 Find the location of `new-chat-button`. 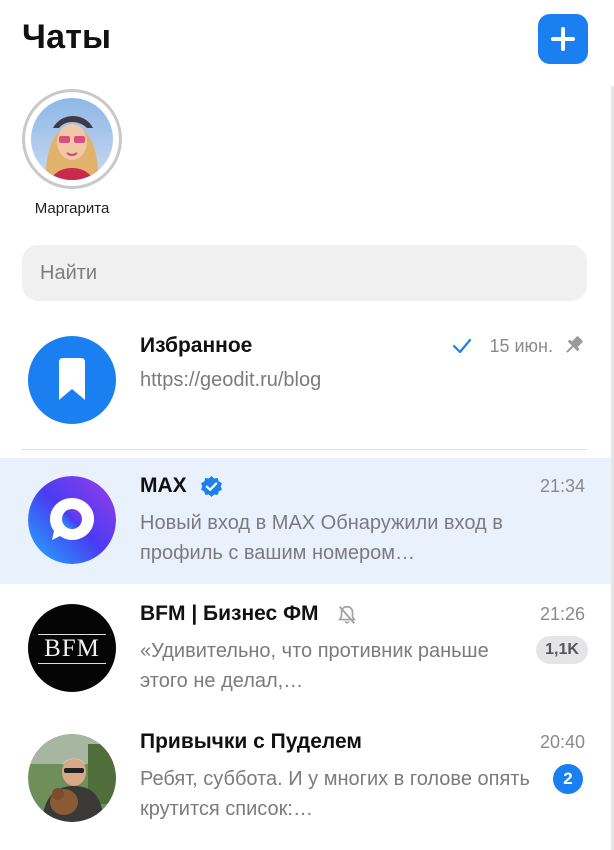

new-chat-button is located at coordinates (563, 39).